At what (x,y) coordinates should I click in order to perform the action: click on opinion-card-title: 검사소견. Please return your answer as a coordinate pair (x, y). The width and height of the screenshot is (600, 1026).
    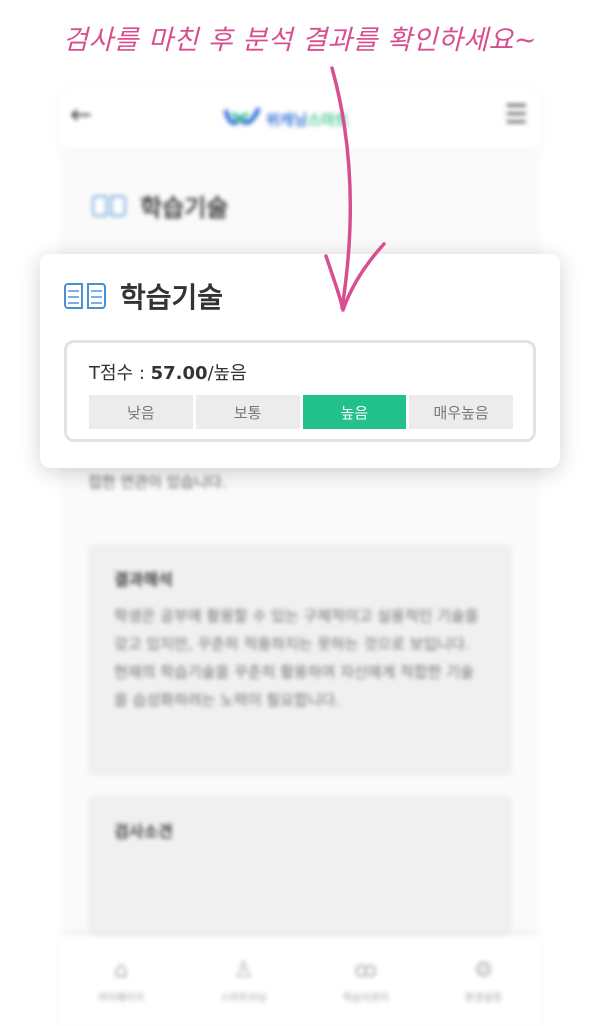
    Looking at the image, I should click on (143, 831).